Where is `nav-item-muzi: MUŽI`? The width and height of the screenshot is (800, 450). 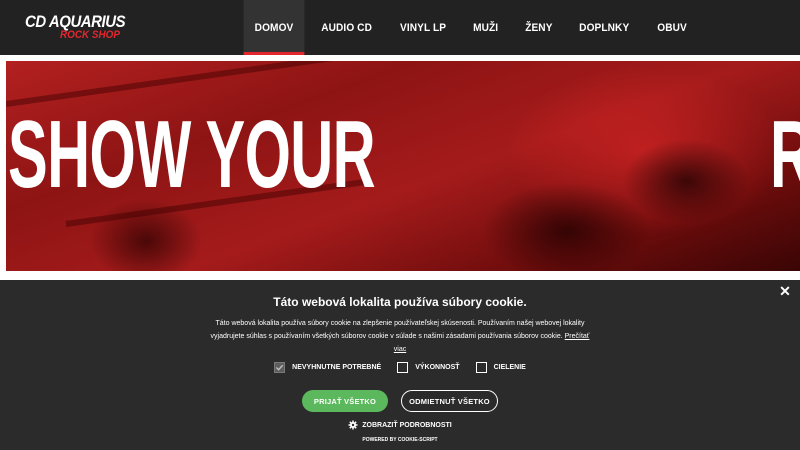 nav-item-muzi: MUŽI is located at coordinates (485, 27).